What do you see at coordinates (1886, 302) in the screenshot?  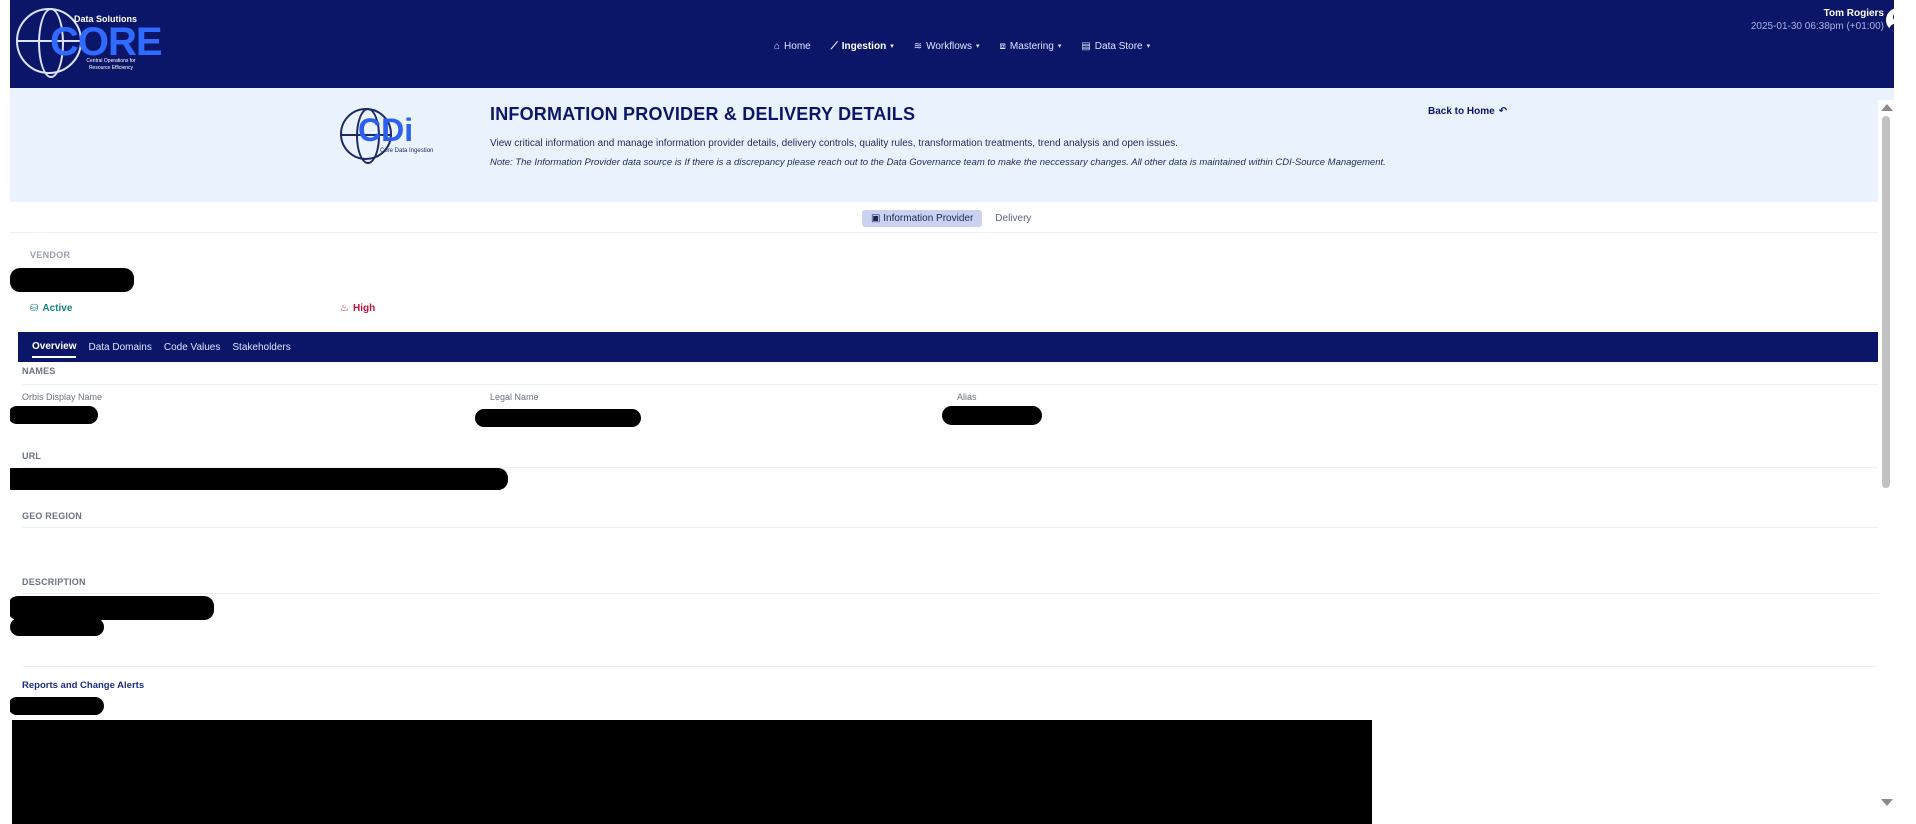 I see `scroll-thumb` at bounding box center [1886, 302].